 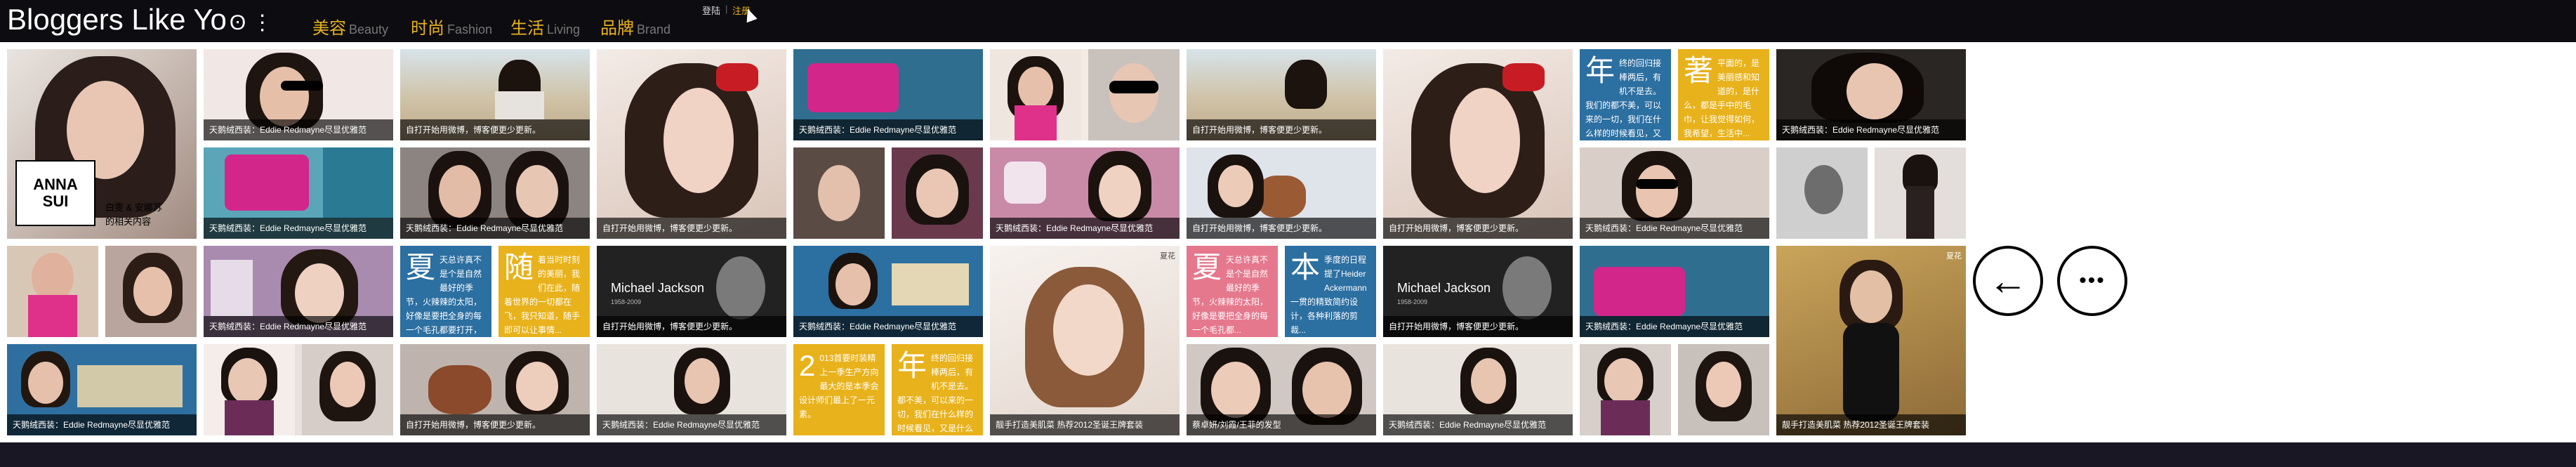 What do you see at coordinates (1281, 424) in the screenshot?
I see `caption: 蔡卓妍/刘霞/王菲的发型` at bounding box center [1281, 424].